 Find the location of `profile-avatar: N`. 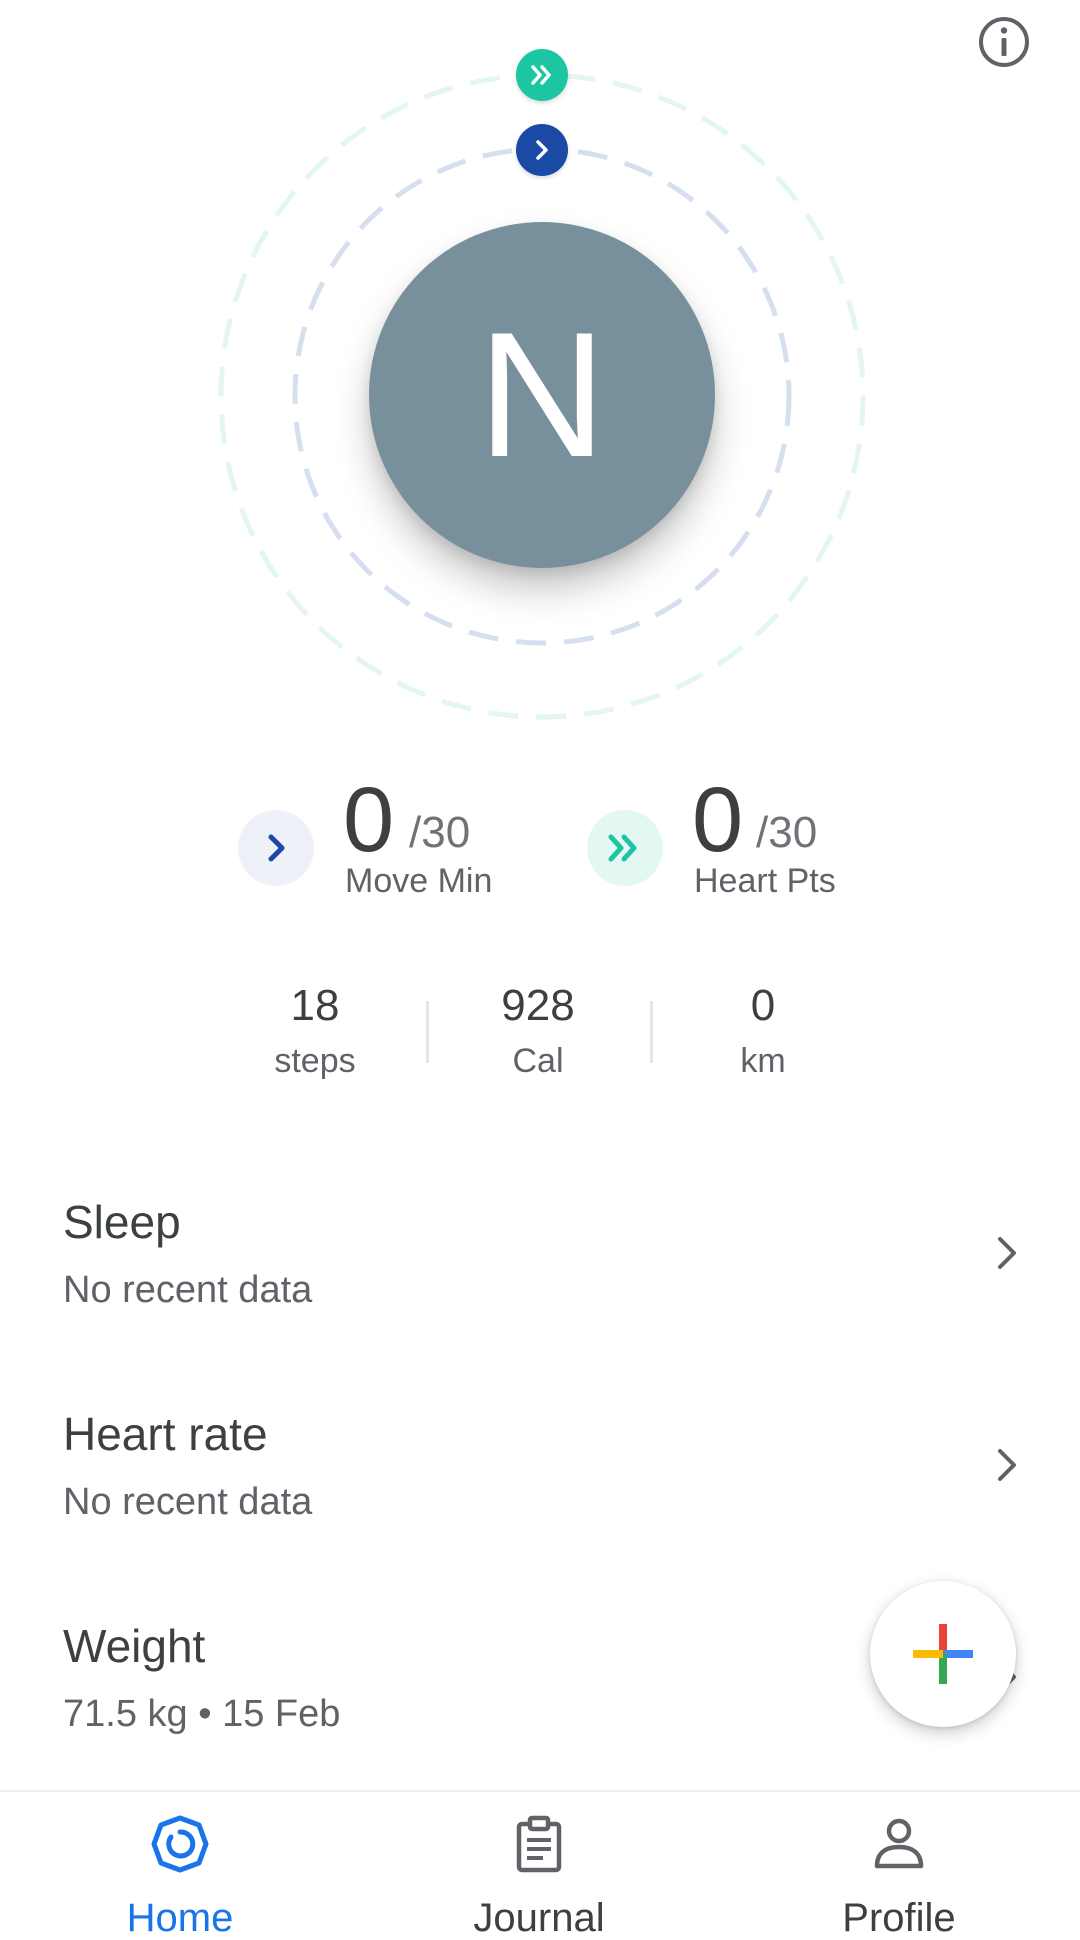

profile-avatar: N is located at coordinates (542, 395).